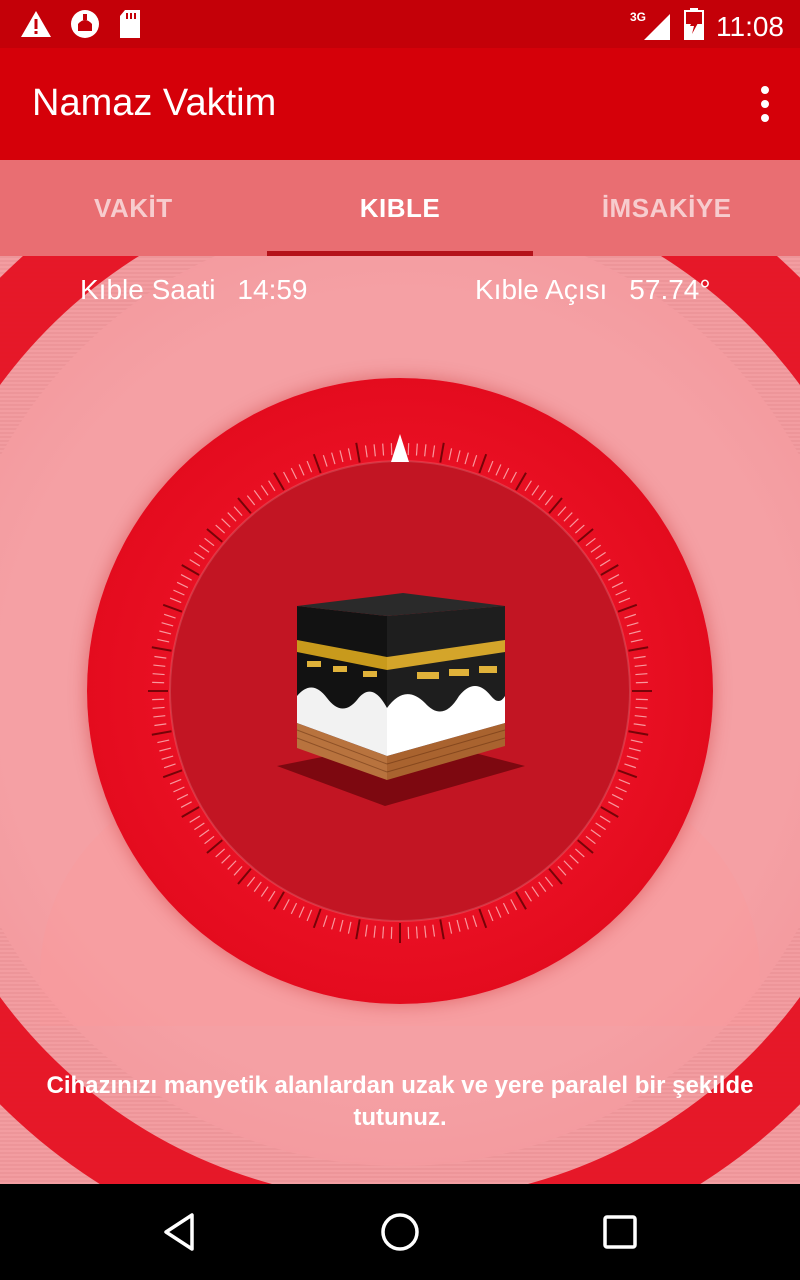  Describe the element at coordinates (133, 208) in the screenshot. I see `tab-vakit: VAKİT` at that location.